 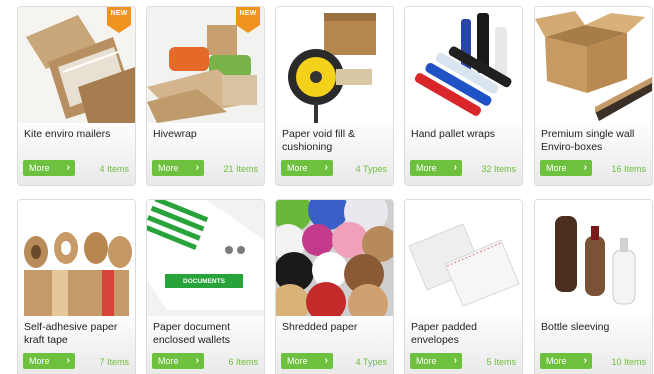 What do you see at coordinates (240, 169) in the screenshot?
I see `item-count: 21 Items` at bounding box center [240, 169].